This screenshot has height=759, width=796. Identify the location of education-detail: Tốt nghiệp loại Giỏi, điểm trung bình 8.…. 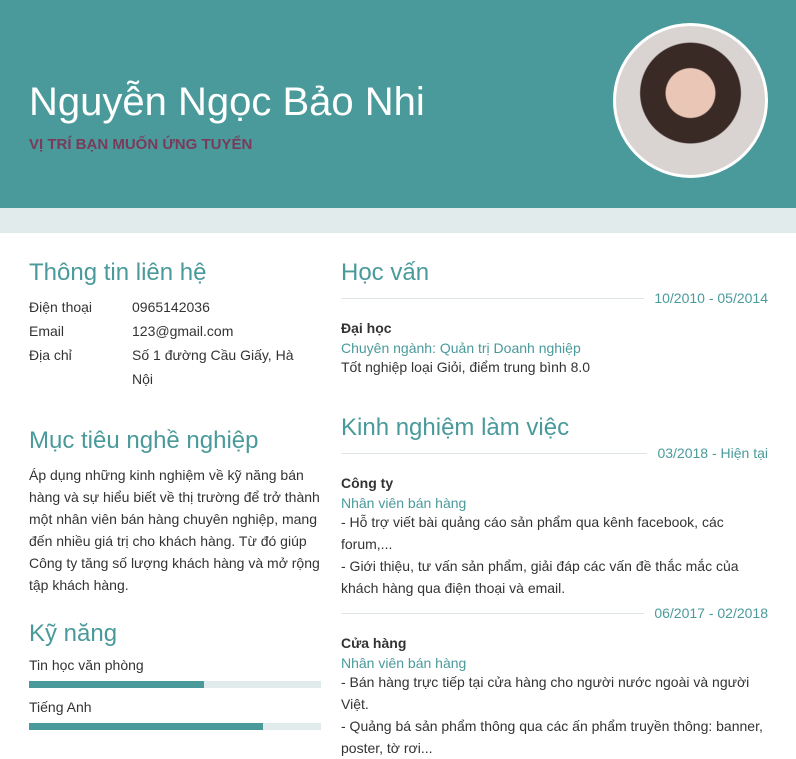
(466, 367).